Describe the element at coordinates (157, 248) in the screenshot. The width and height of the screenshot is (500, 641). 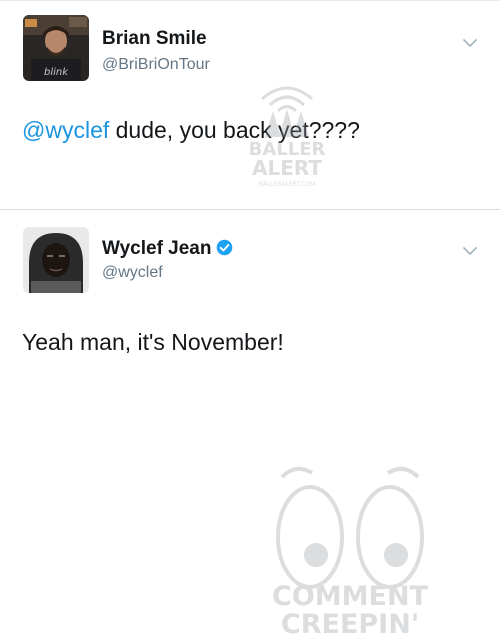
I see `display-name-text: Wyclef Jean` at that location.